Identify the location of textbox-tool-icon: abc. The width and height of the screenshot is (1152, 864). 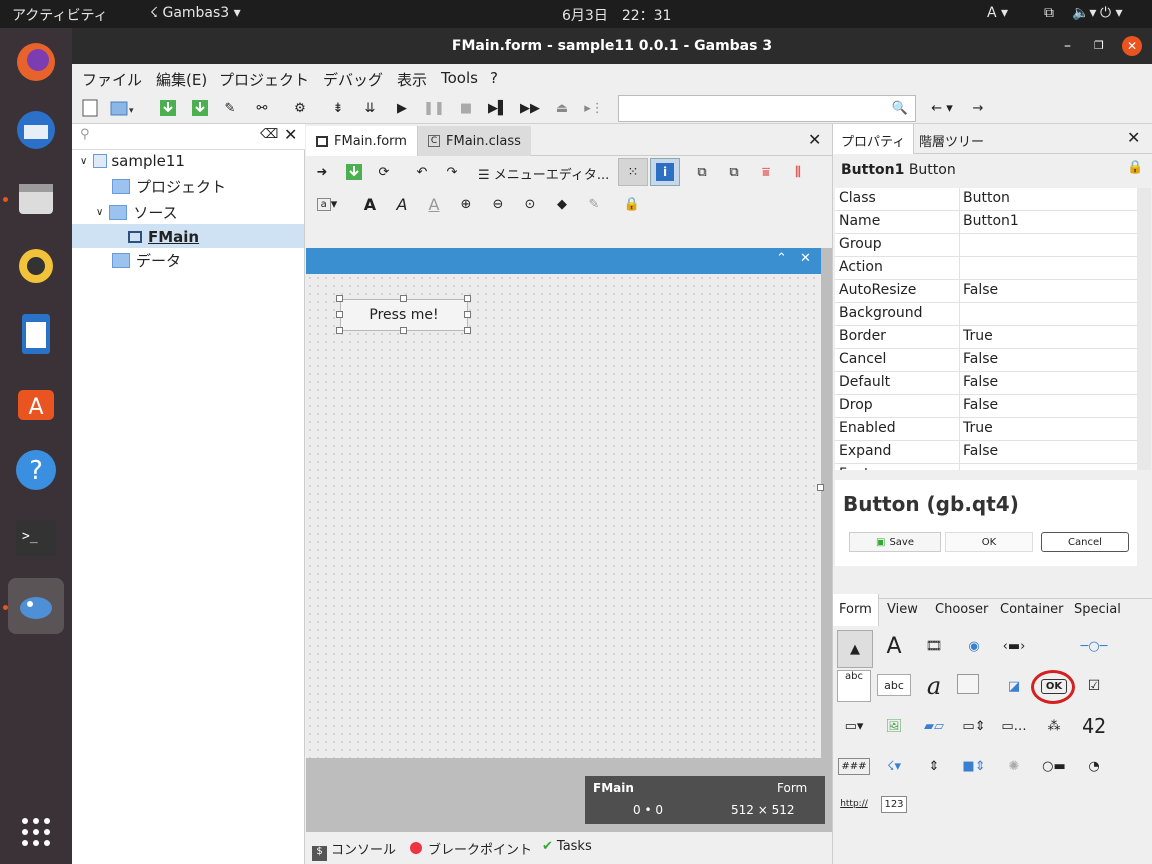
(894, 685).